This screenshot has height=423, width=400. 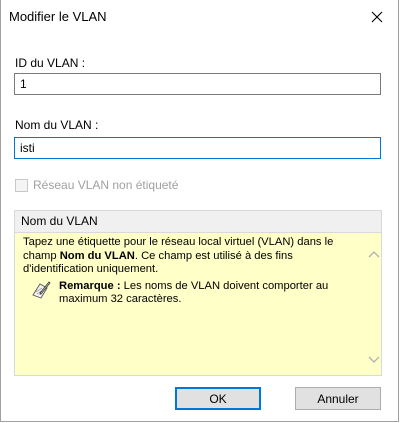 What do you see at coordinates (199, 18) in the screenshot?
I see `title-bar: Modifier le VLAN` at bounding box center [199, 18].